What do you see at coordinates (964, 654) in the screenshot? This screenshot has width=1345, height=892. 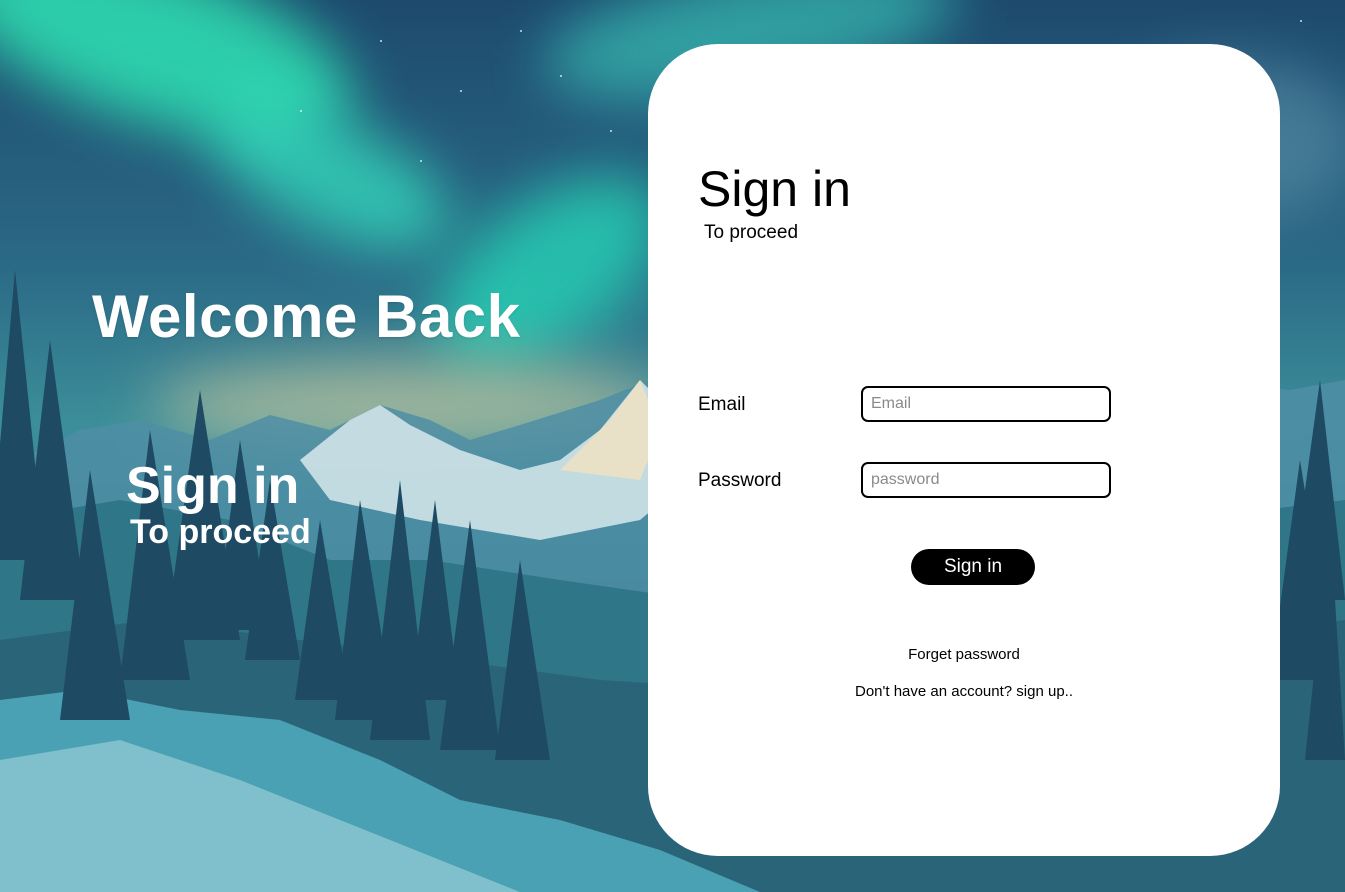 I see `forgot-password-link: Forget password` at bounding box center [964, 654].